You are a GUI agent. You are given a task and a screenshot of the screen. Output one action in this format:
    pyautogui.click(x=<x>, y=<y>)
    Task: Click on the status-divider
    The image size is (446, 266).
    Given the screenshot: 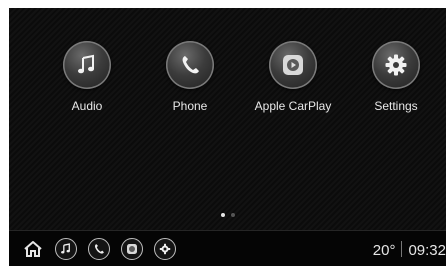 What is the action you would take?
    pyautogui.click(x=402, y=249)
    